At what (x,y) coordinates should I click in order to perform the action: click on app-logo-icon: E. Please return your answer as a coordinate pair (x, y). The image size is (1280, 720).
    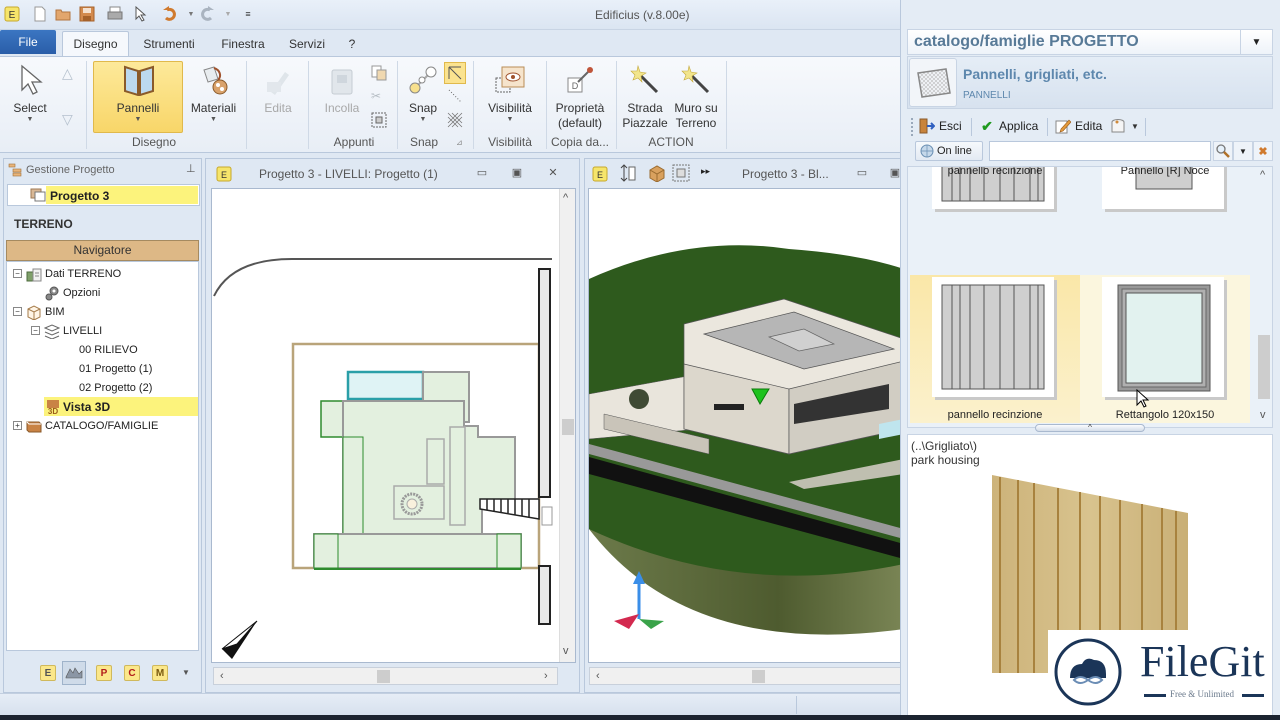
    Looking at the image, I should click on (12, 14).